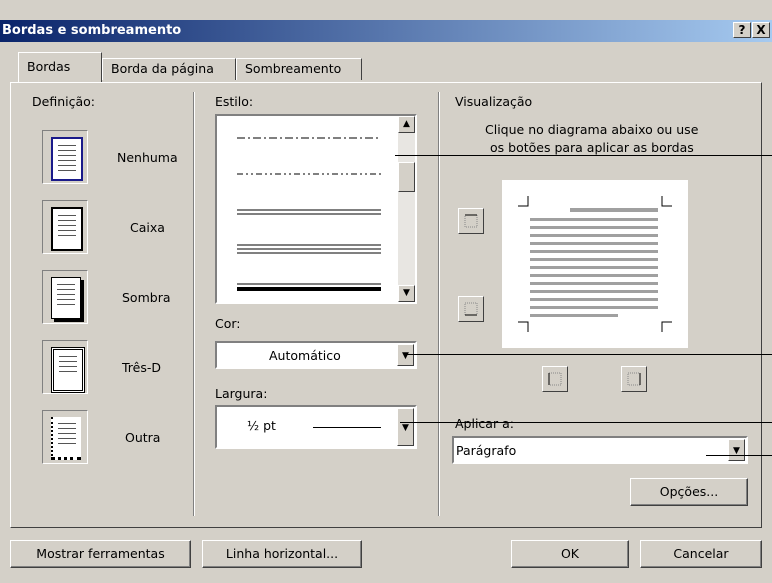 This screenshot has width=772, height=583. What do you see at coordinates (583, 155) in the screenshot?
I see `callout-line-style` at bounding box center [583, 155].